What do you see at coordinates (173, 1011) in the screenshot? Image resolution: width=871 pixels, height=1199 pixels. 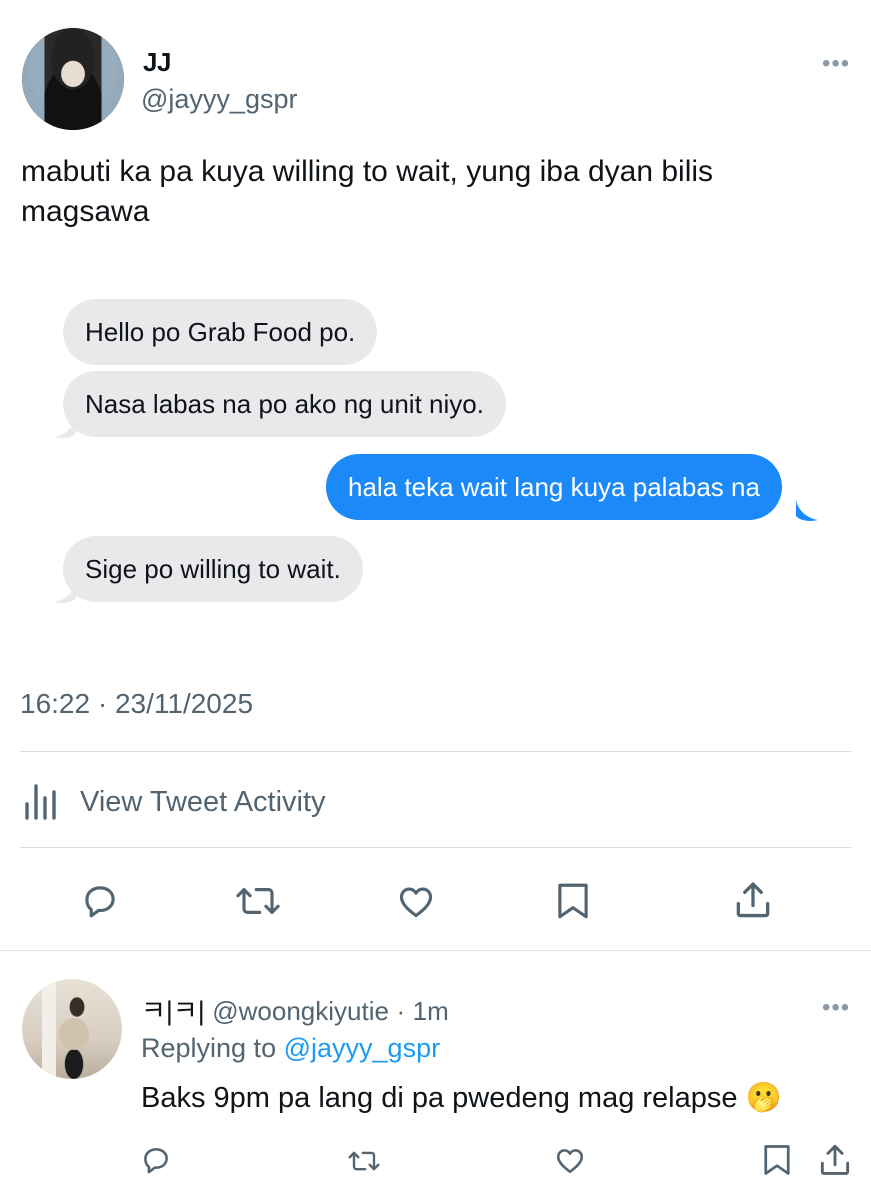 I see `reply-author-display-name: ㅋ|ㅋ|` at bounding box center [173, 1011].